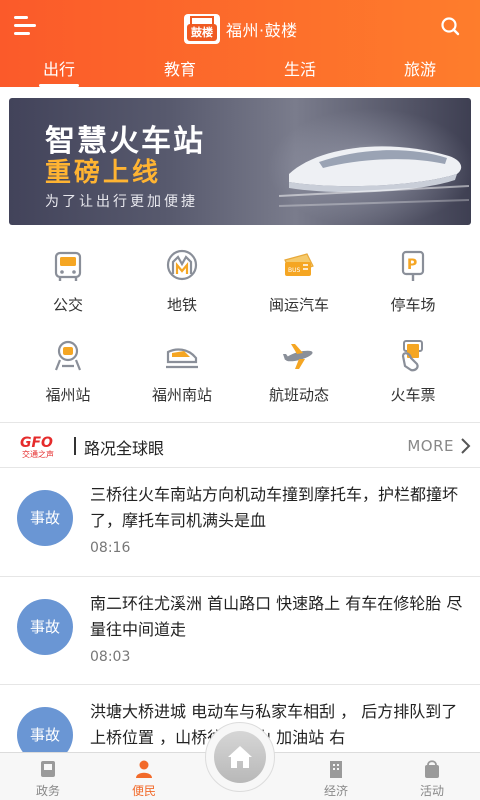 The image size is (480, 800). Describe the element at coordinates (110, 657) in the screenshot. I see `news-time: 08:03` at that location.